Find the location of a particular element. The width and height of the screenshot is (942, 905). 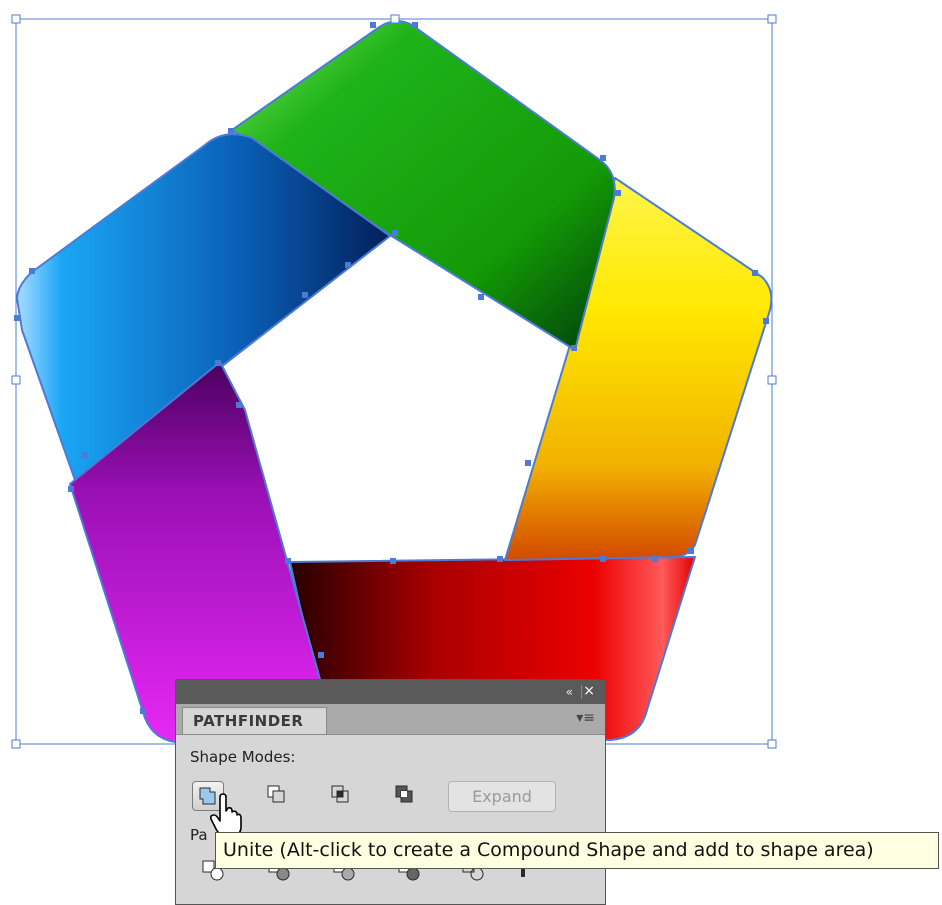

minus-front-button is located at coordinates (278, 796).